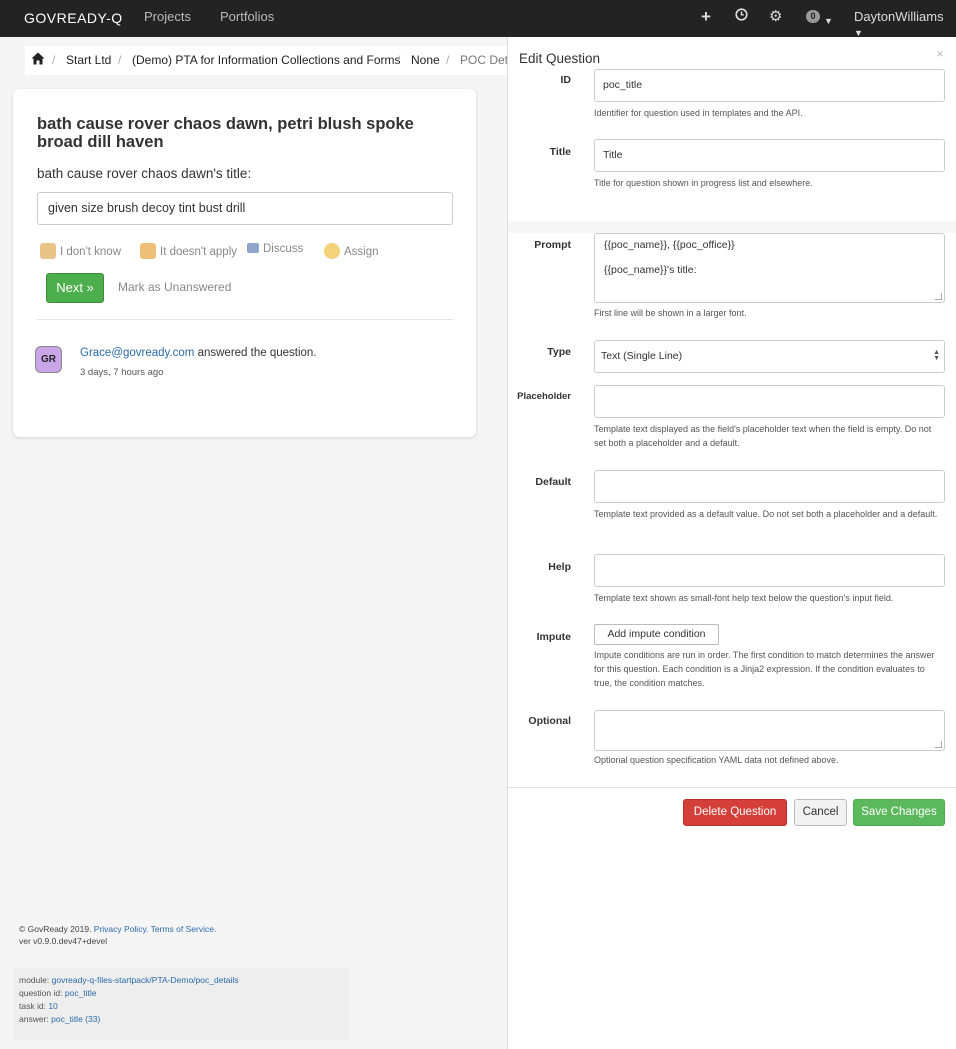  What do you see at coordinates (48, 359) in the screenshot?
I see `avatar: GR` at bounding box center [48, 359].